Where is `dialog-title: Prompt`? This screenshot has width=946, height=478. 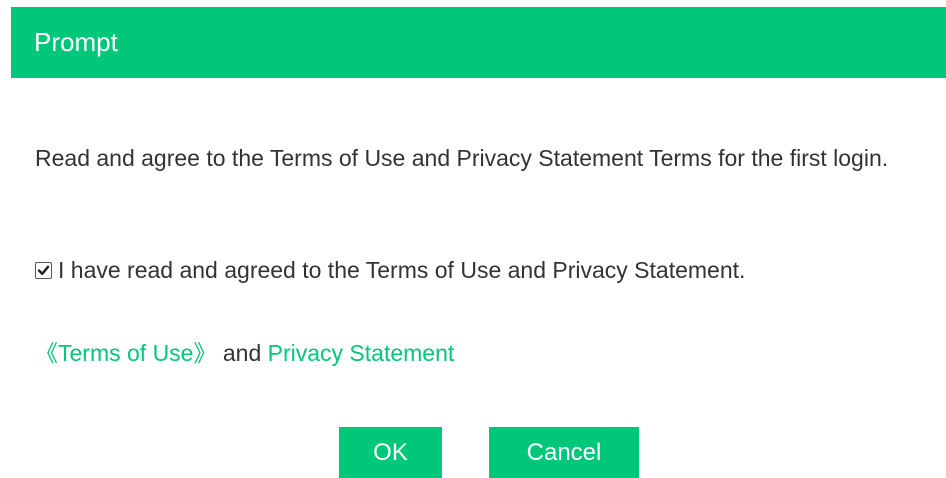
dialog-title: Prompt is located at coordinates (478, 42).